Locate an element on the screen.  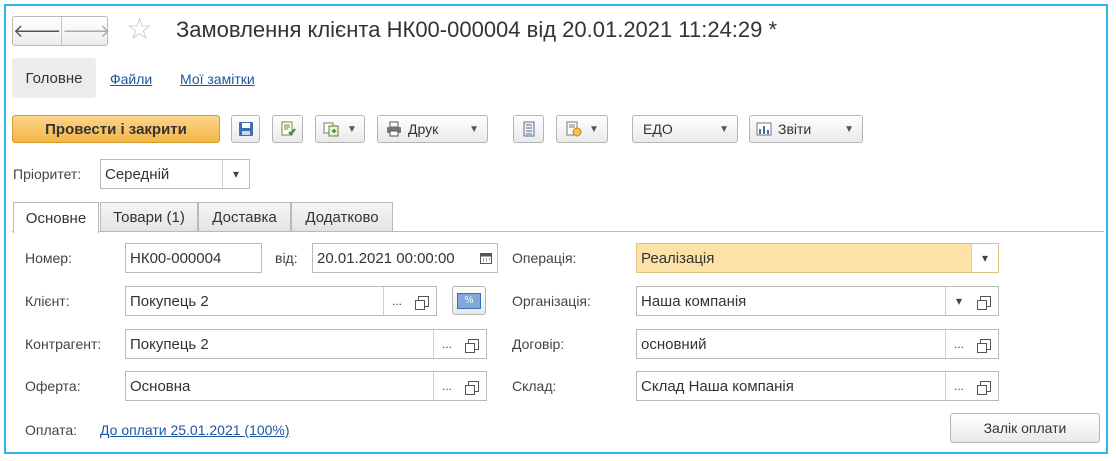
post-document-icon is located at coordinates (288, 128).